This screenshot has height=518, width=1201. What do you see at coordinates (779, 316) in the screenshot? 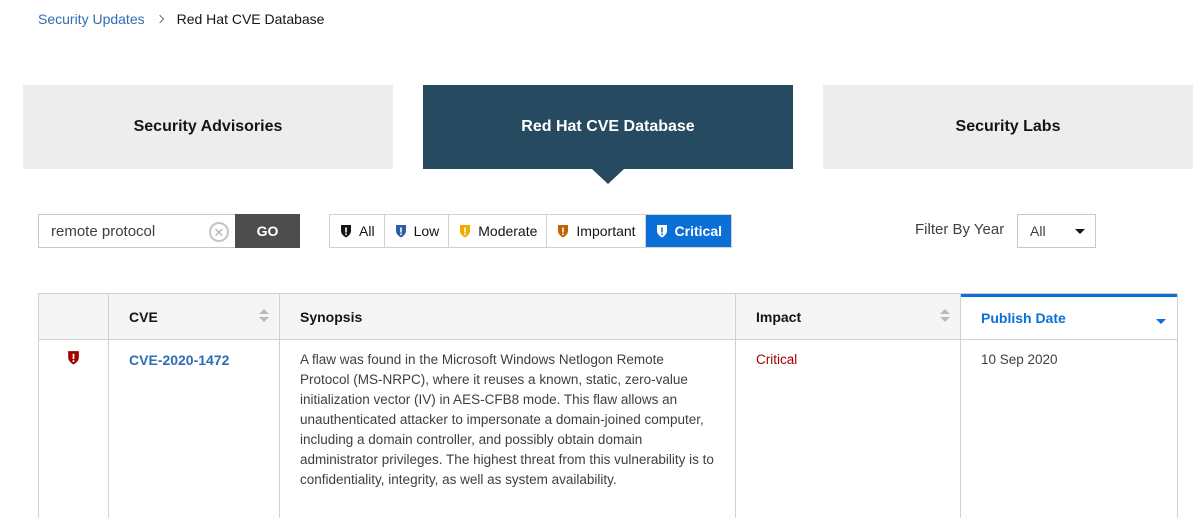
I see `header-label: Impact` at bounding box center [779, 316].